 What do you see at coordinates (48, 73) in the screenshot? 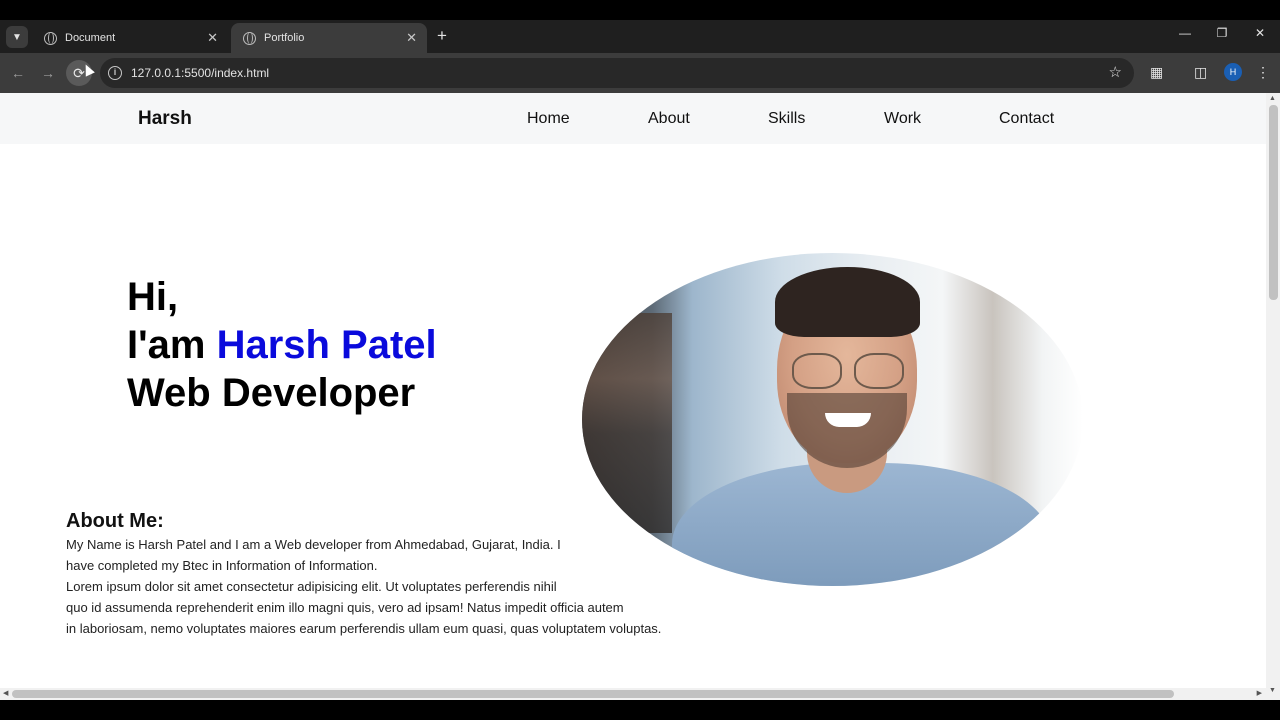
I see `arrow-right-icon: →` at bounding box center [48, 73].